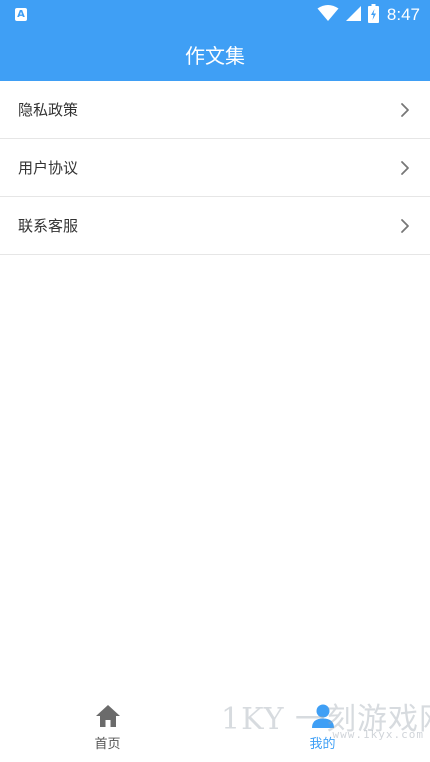  What do you see at coordinates (215, 110) in the screenshot?
I see `menu-item-privacy-policy: 隐私政策` at bounding box center [215, 110].